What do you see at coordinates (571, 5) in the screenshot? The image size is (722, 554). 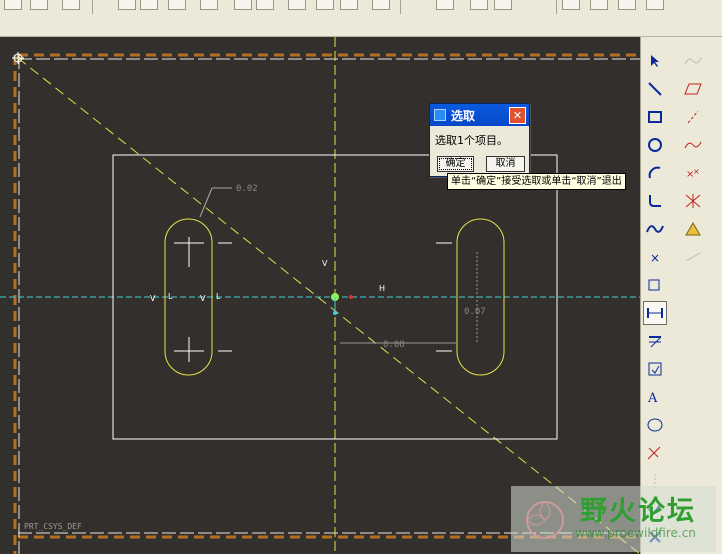 I see `display-dims-icon` at bounding box center [571, 5].